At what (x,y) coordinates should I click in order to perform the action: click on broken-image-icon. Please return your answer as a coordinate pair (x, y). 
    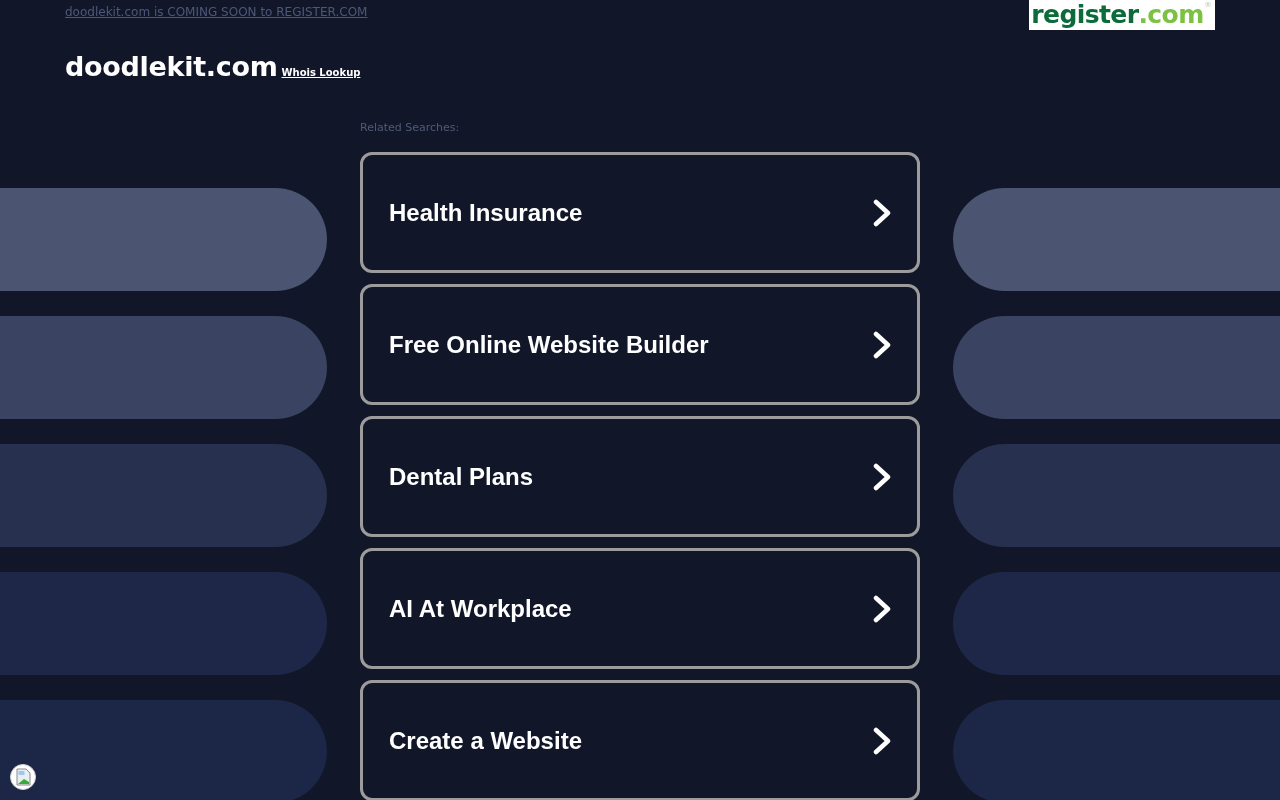
    Looking at the image, I should click on (23, 777).